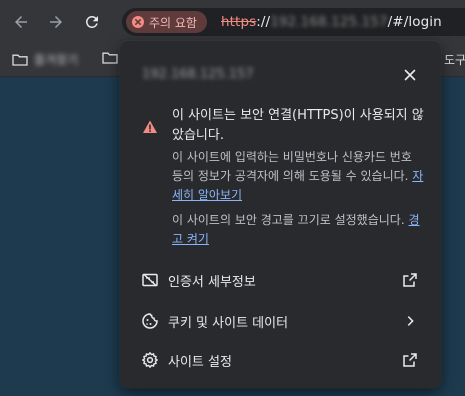 The width and height of the screenshot is (465, 396). Describe the element at coordinates (138, 22) in the screenshot. I see `warning-circle-icon` at that location.